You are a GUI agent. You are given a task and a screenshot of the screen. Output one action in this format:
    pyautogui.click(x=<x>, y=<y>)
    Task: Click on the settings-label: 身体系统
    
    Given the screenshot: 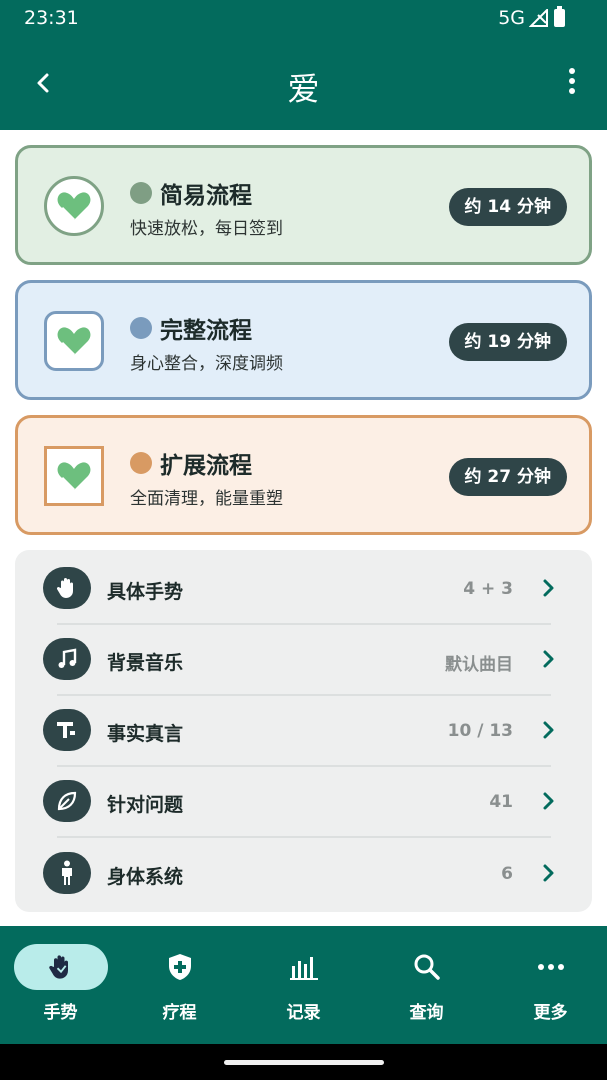 What is the action you would take?
    pyautogui.click(x=145, y=877)
    